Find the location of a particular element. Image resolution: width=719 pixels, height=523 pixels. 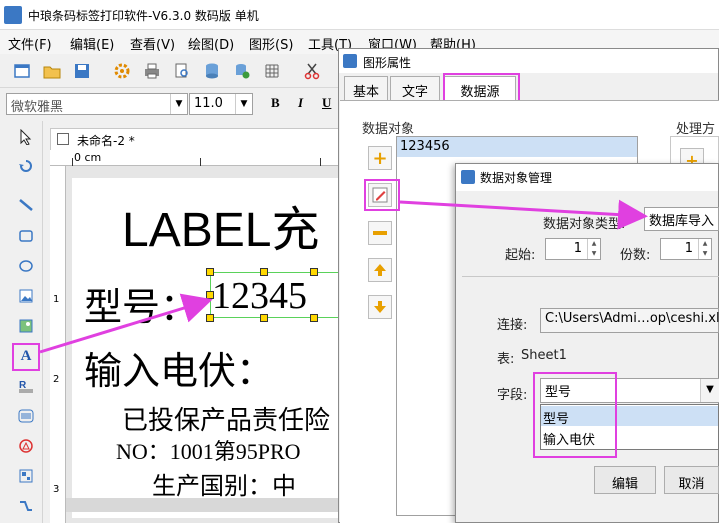

arrow-edit-to-type is located at coordinates (523, 214).